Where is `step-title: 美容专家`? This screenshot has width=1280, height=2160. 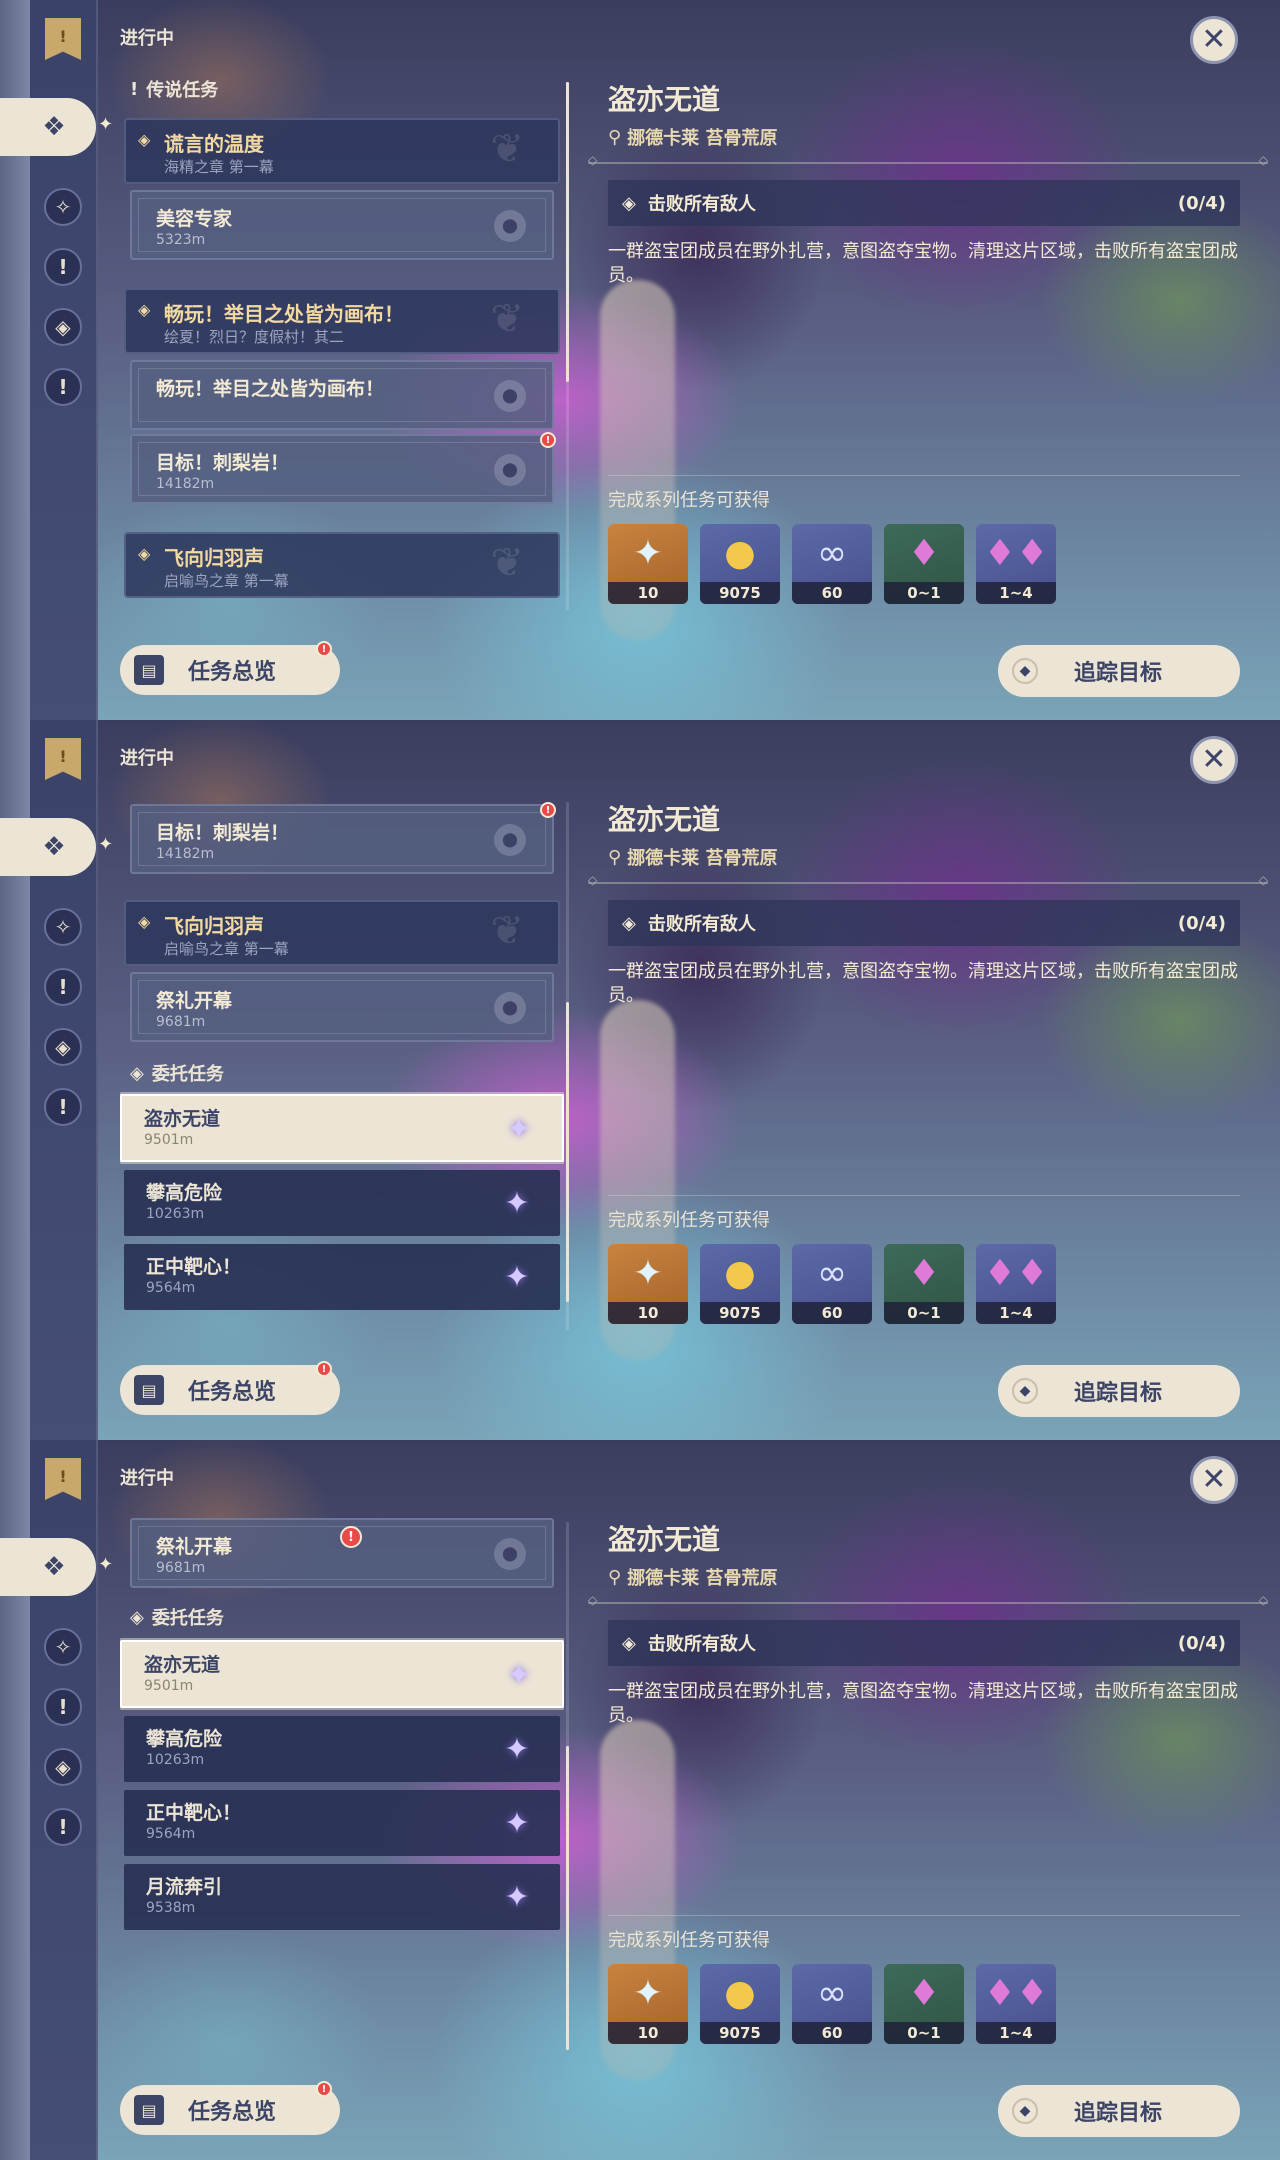
step-title: 美容专家 is located at coordinates (194, 219).